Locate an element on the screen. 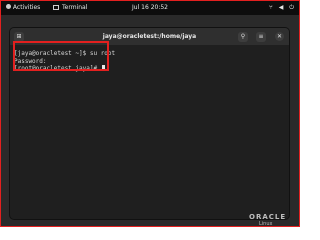 Image resolution: width=320 pixels, height=240 pixels. search-button: ⚲ is located at coordinates (243, 37).